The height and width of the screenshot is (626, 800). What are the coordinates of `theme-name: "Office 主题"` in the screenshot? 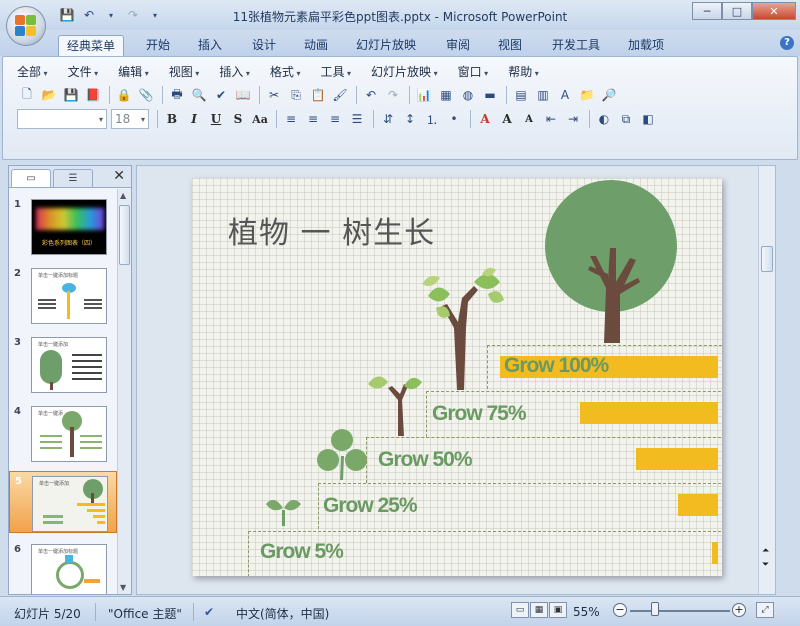 It's located at (145, 613).